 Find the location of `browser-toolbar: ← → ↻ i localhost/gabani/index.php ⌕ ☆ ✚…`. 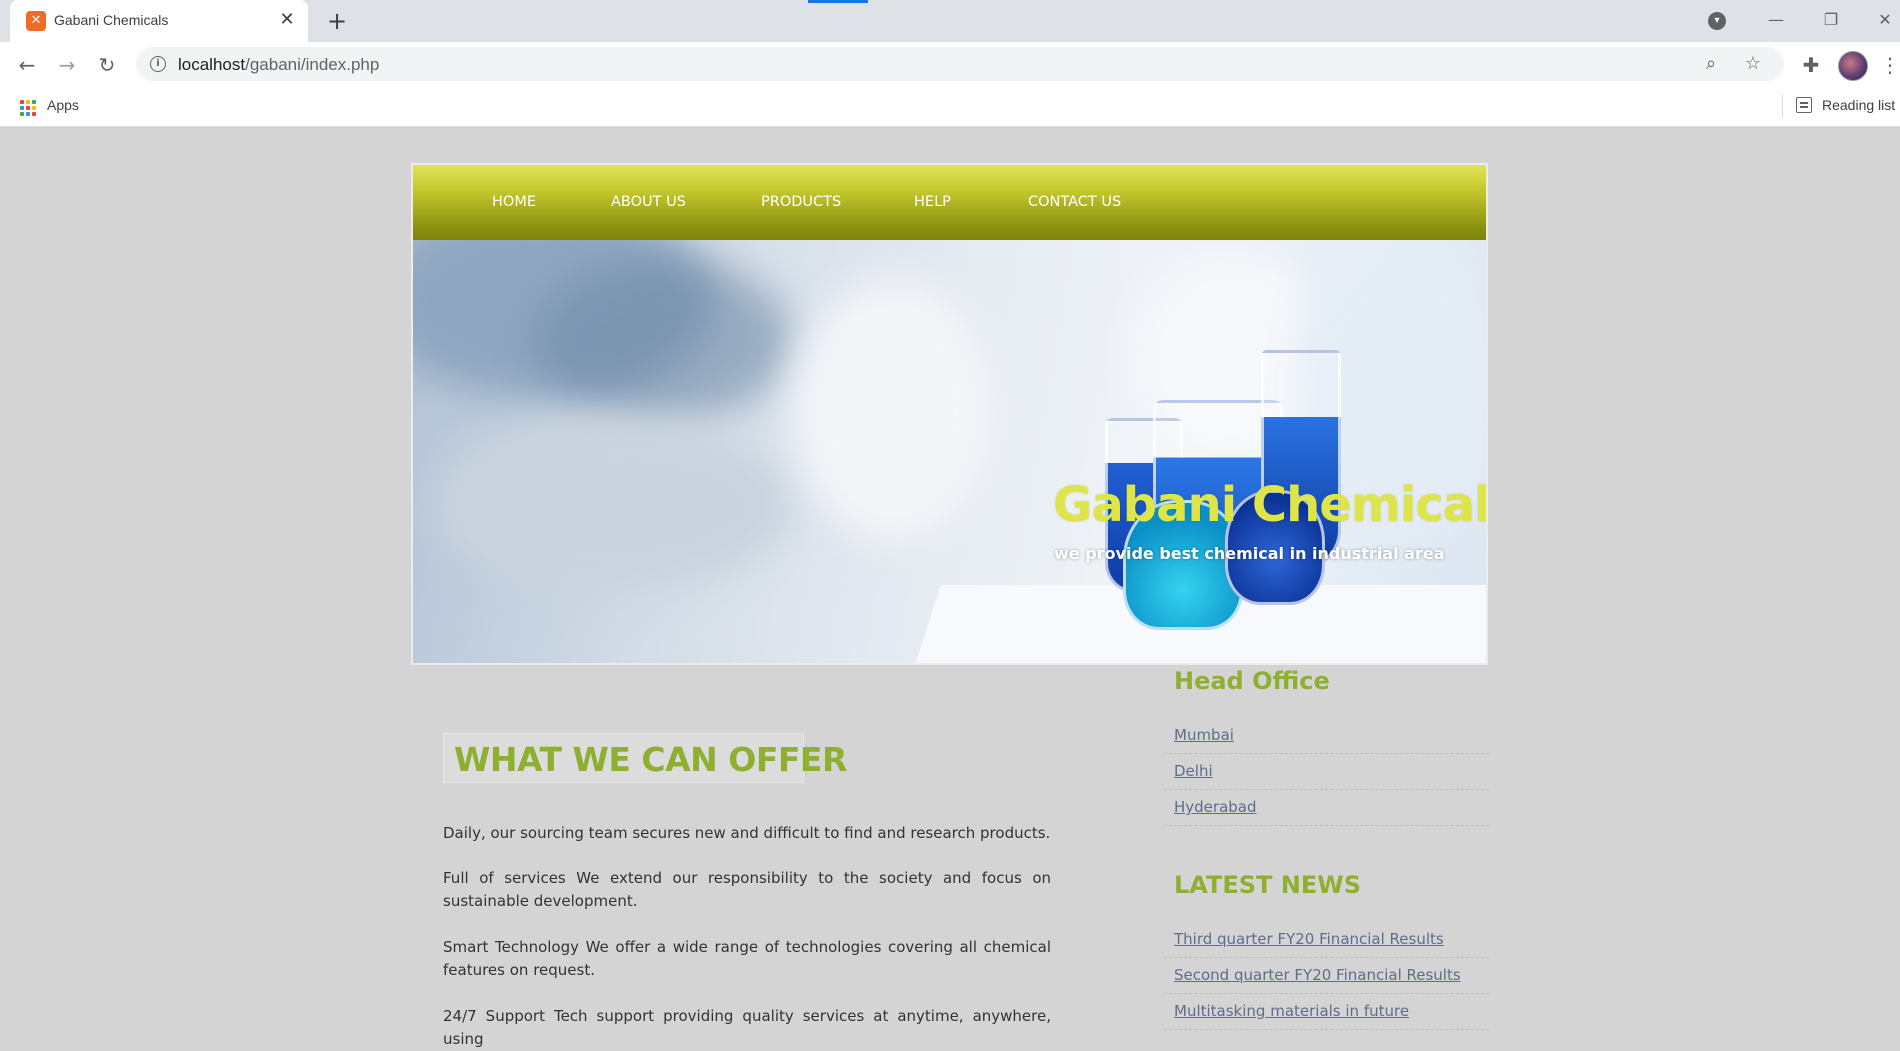

browser-toolbar: ← → ↻ i localhost/gabani/index.php ⌕ ☆ ✚… is located at coordinates (950, 64).